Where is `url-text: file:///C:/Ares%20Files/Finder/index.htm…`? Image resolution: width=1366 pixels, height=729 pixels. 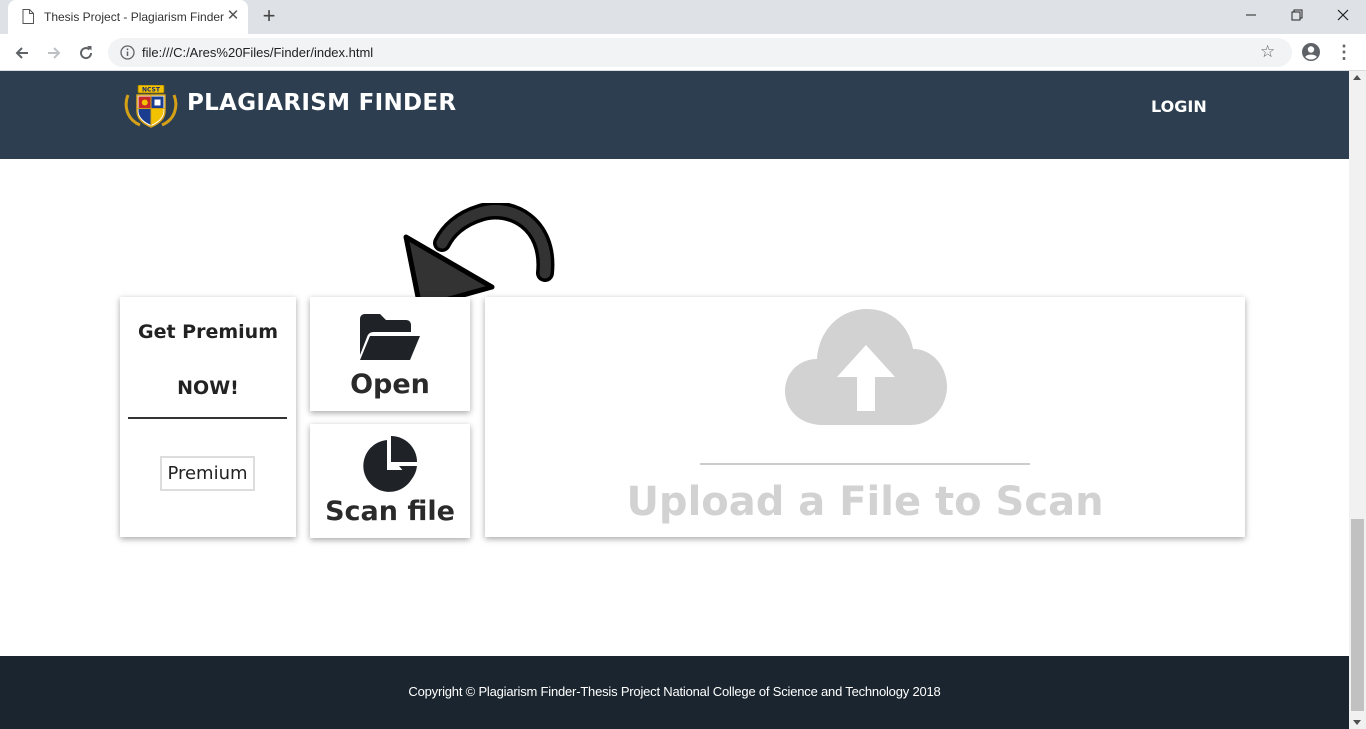
url-text: file:///C:/Ares%20Files/Finder/index.htm… is located at coordinates (257, 52).